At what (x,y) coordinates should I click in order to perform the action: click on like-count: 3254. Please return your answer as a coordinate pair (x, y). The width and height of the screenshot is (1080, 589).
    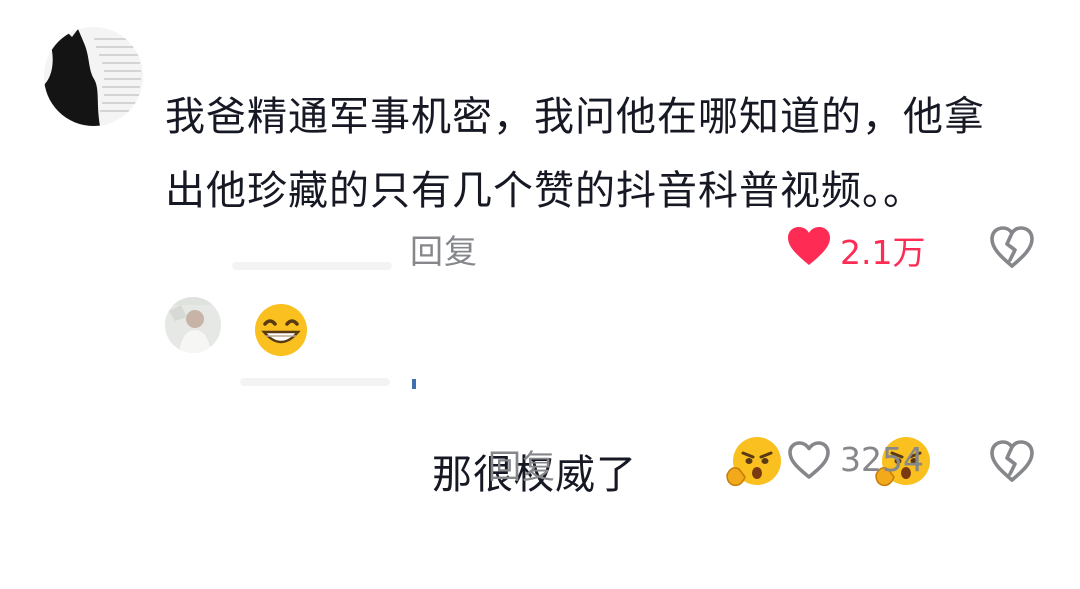
    Looking at the image, I should click on (882, 459).